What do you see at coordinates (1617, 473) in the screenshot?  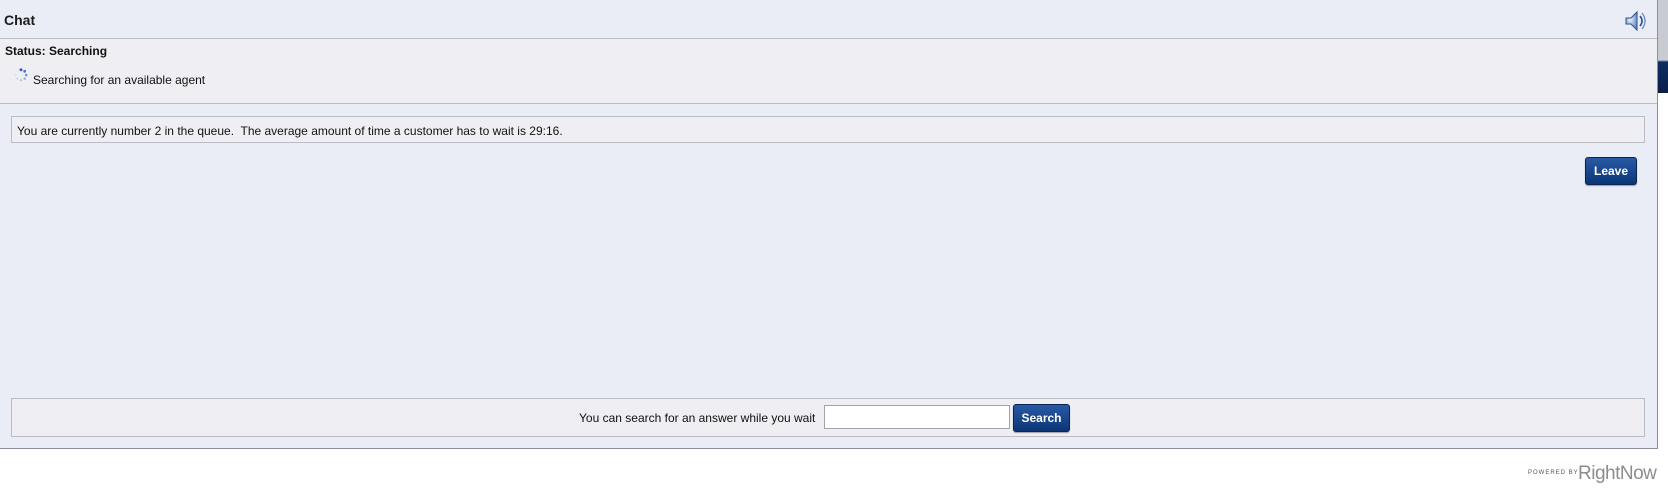 I see `rightnow-logo: RightNow` at bounding box center [1617, 473].